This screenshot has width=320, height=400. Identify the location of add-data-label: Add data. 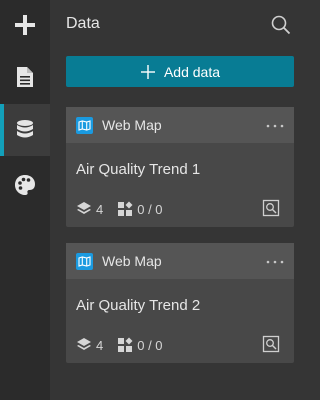
(192, 71).